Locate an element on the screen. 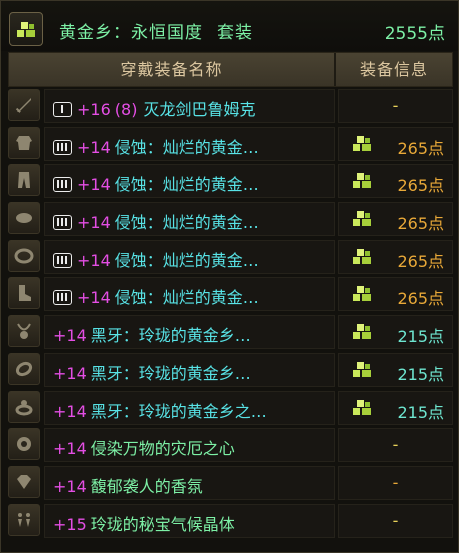 The width and height of the screenshot is (459, 553). equipment-name-cell: +15 玲珑的秘宝气候晶体 is located at coordinates (189, 520).